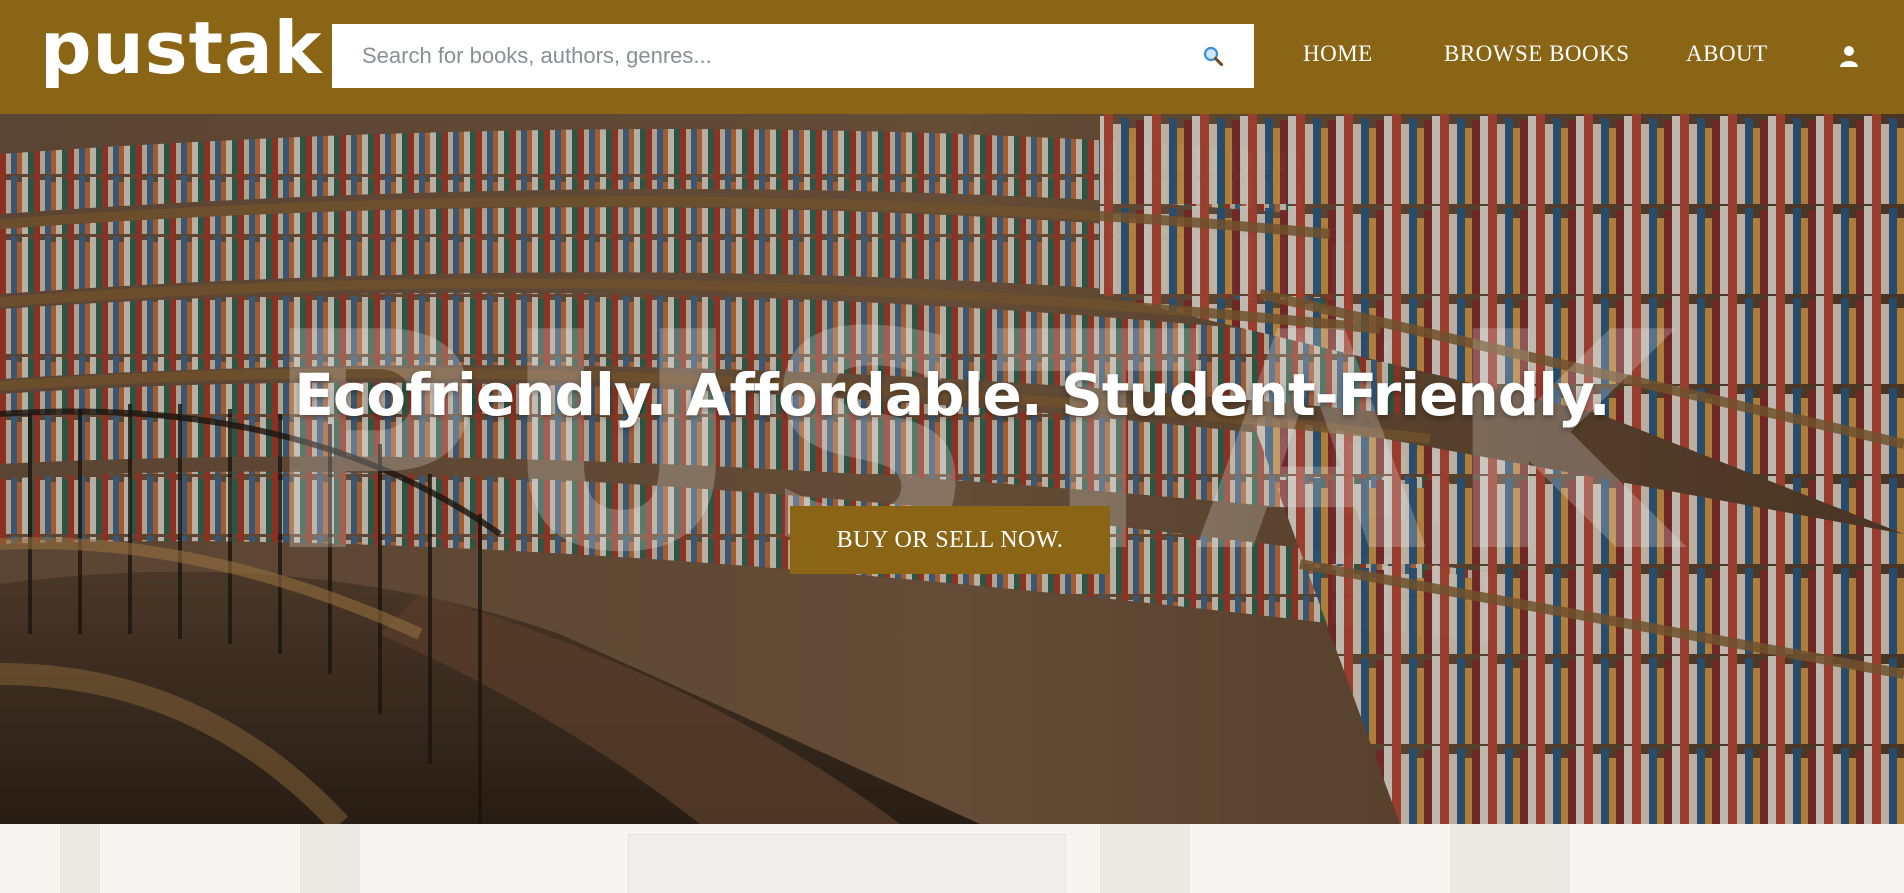 The width and height of the screenshot is (1904, 893). I want to click on search-input, so click(793, 56).